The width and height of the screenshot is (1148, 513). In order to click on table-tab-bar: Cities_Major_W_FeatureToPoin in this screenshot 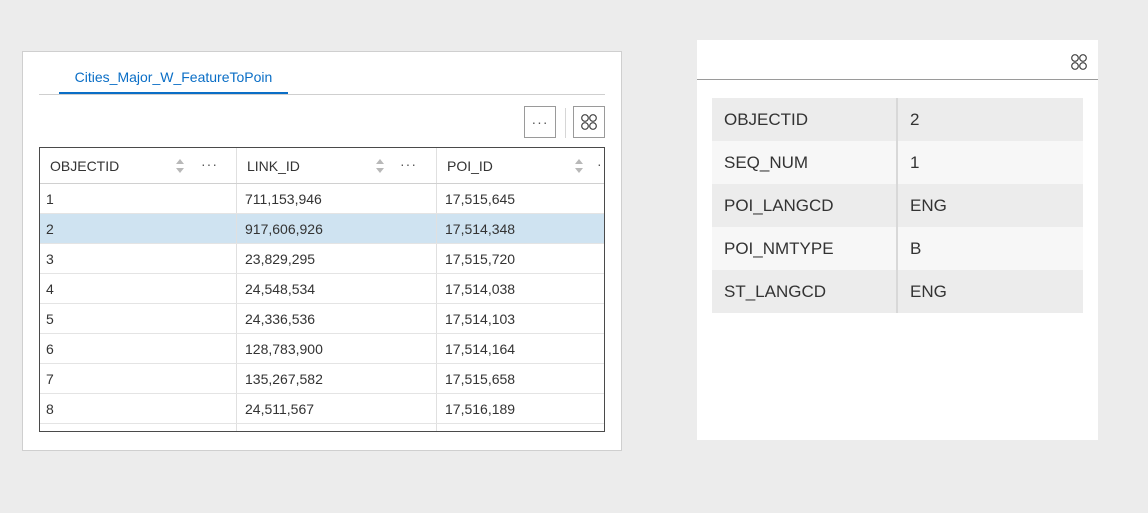, I will do `click(322, 73)`.